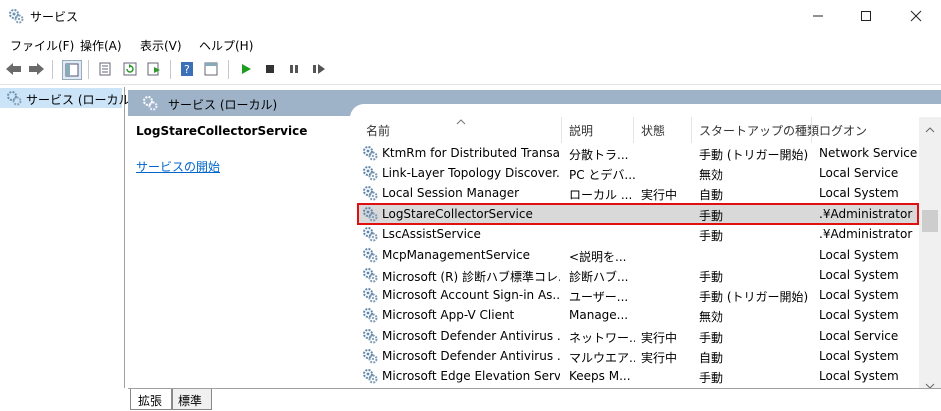 The width and height of the screenshot is (941, 411). I want to click on table-row: LscAssistService 手動 .¥Administrator, so click(638, 234).